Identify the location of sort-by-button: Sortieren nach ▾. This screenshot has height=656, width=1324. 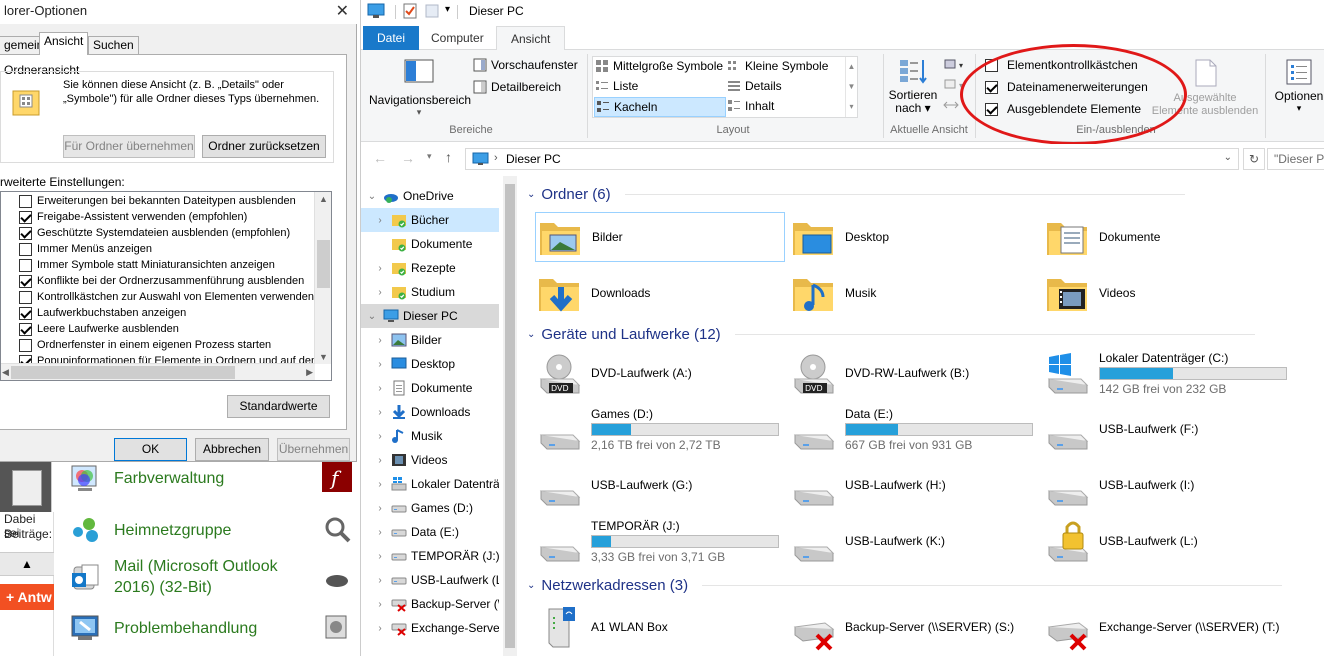
(913, 85).